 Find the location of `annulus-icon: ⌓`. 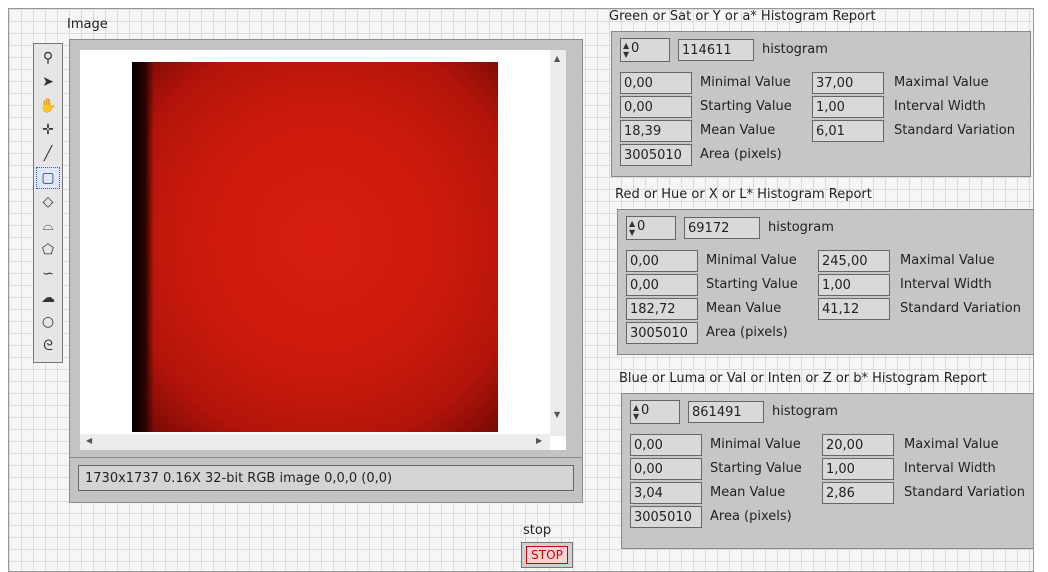

annulus-icon: ⌓ is located at coordinates (48, 226).